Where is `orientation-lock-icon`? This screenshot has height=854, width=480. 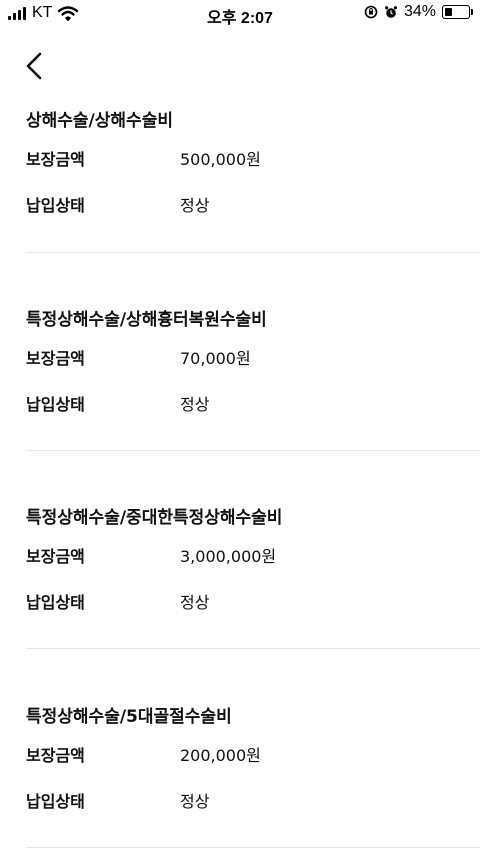
orientation-lock-icon is located at coordinates (371, 12).